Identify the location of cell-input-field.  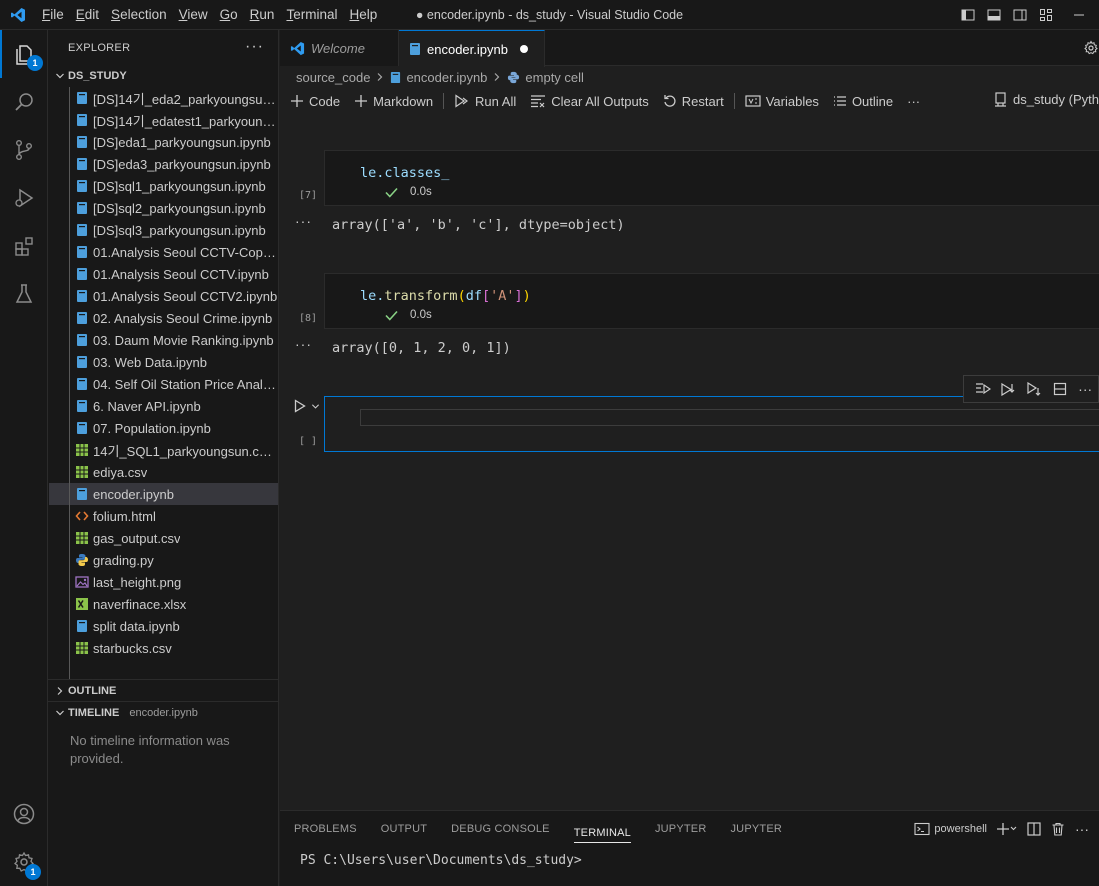
(729, 417).